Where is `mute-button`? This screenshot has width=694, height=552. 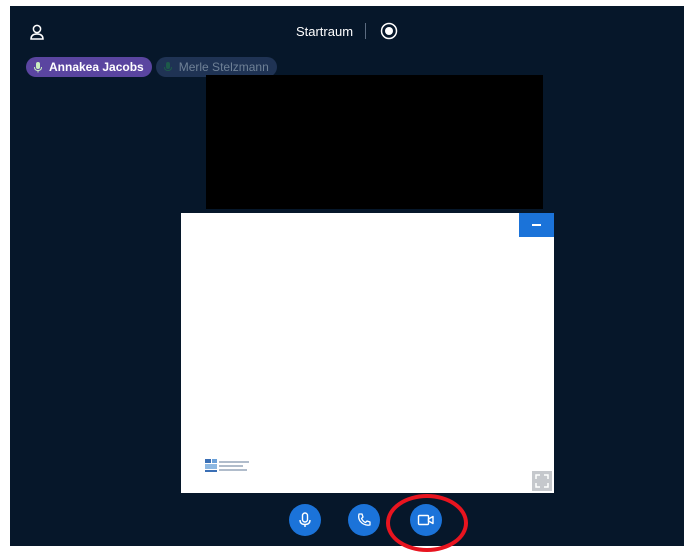
mute-button is located at coordinates (305, 520).